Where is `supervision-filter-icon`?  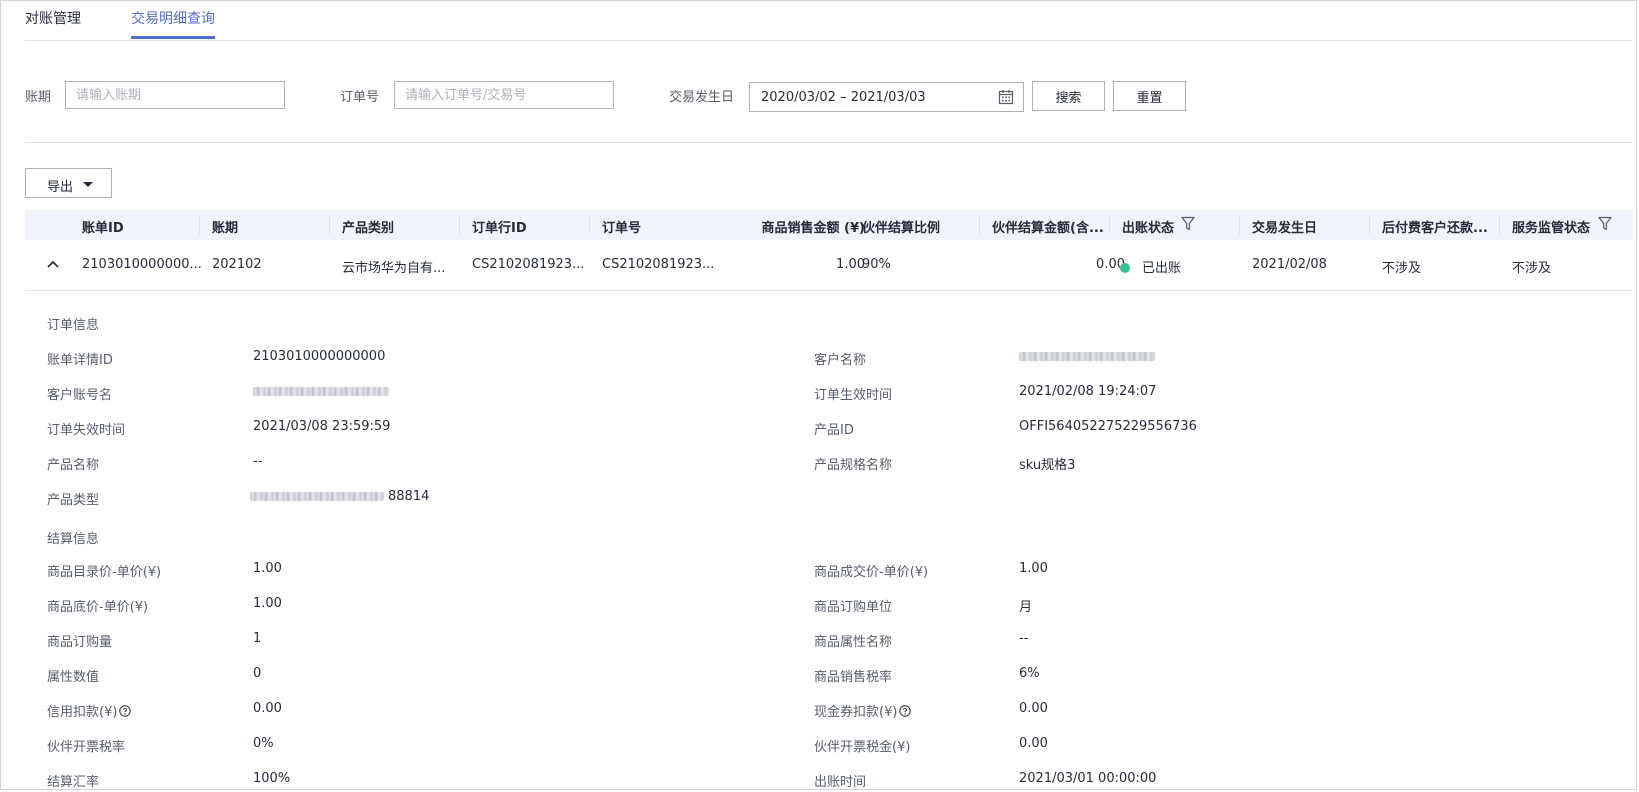
supervision-filter-icon is located at coordinates (1605, 223).